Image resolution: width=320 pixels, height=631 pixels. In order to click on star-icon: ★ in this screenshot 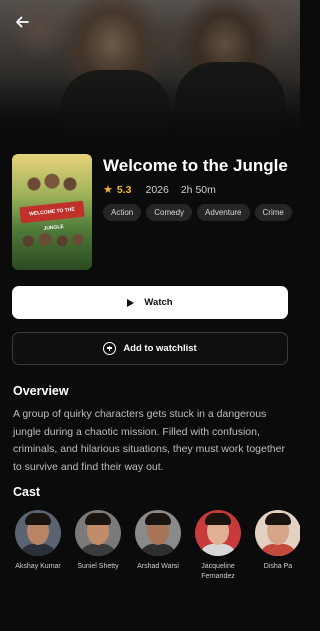, I will do `click(108, 190)`.